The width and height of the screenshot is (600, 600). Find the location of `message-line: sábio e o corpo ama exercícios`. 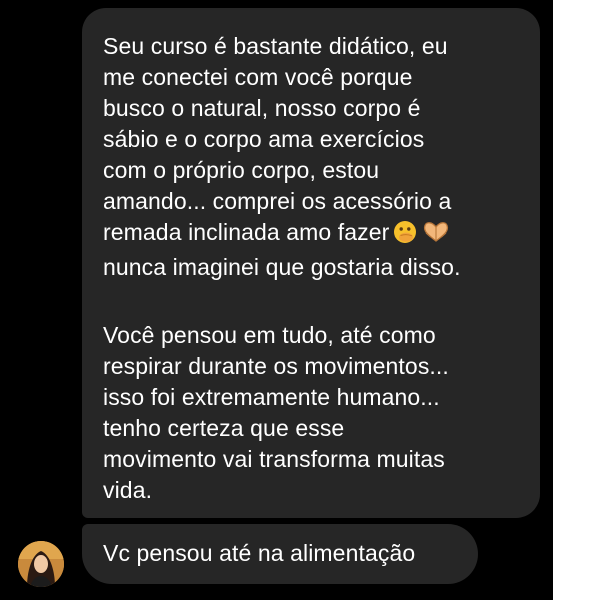

message-line: sábio e o corpo ama exercícios is located at coordinates (264, 139).